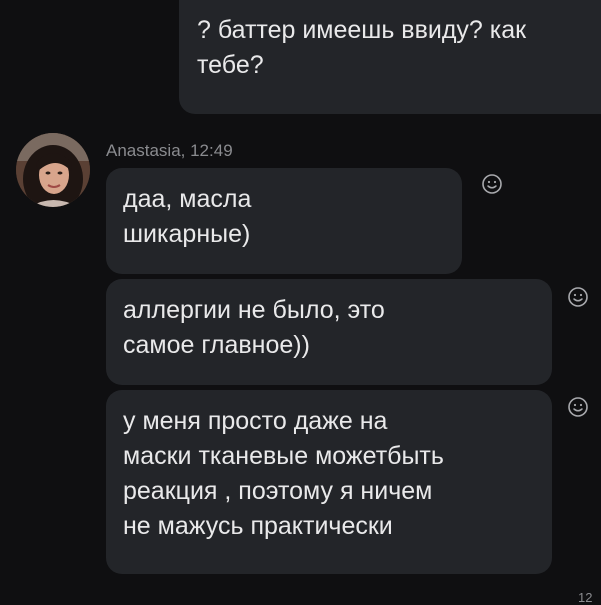 The width and height of the screenshot is (601, 605). What do you see at coordinates (585, 597) in the screenshot?
I see `next-message-meta: 12` at bounding box center [585, 597].